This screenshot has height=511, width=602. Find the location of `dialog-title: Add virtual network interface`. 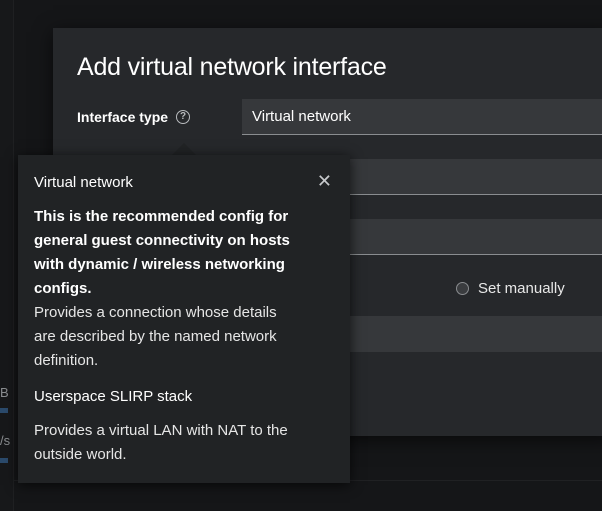

dialog-title: Add virtual network interface is located at coordinates (232, 67).